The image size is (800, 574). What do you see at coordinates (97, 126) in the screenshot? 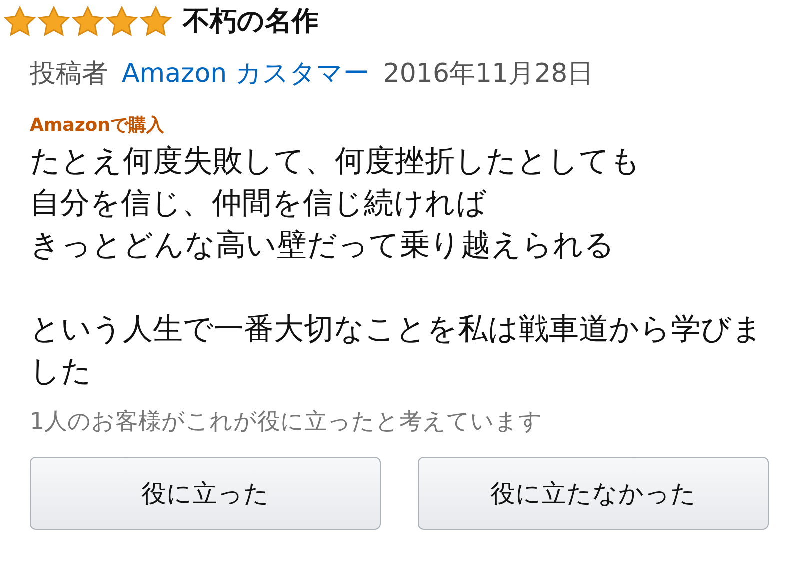
I see `verified-purchase-label: Amazonで購入` at bounding box center [97, 126].